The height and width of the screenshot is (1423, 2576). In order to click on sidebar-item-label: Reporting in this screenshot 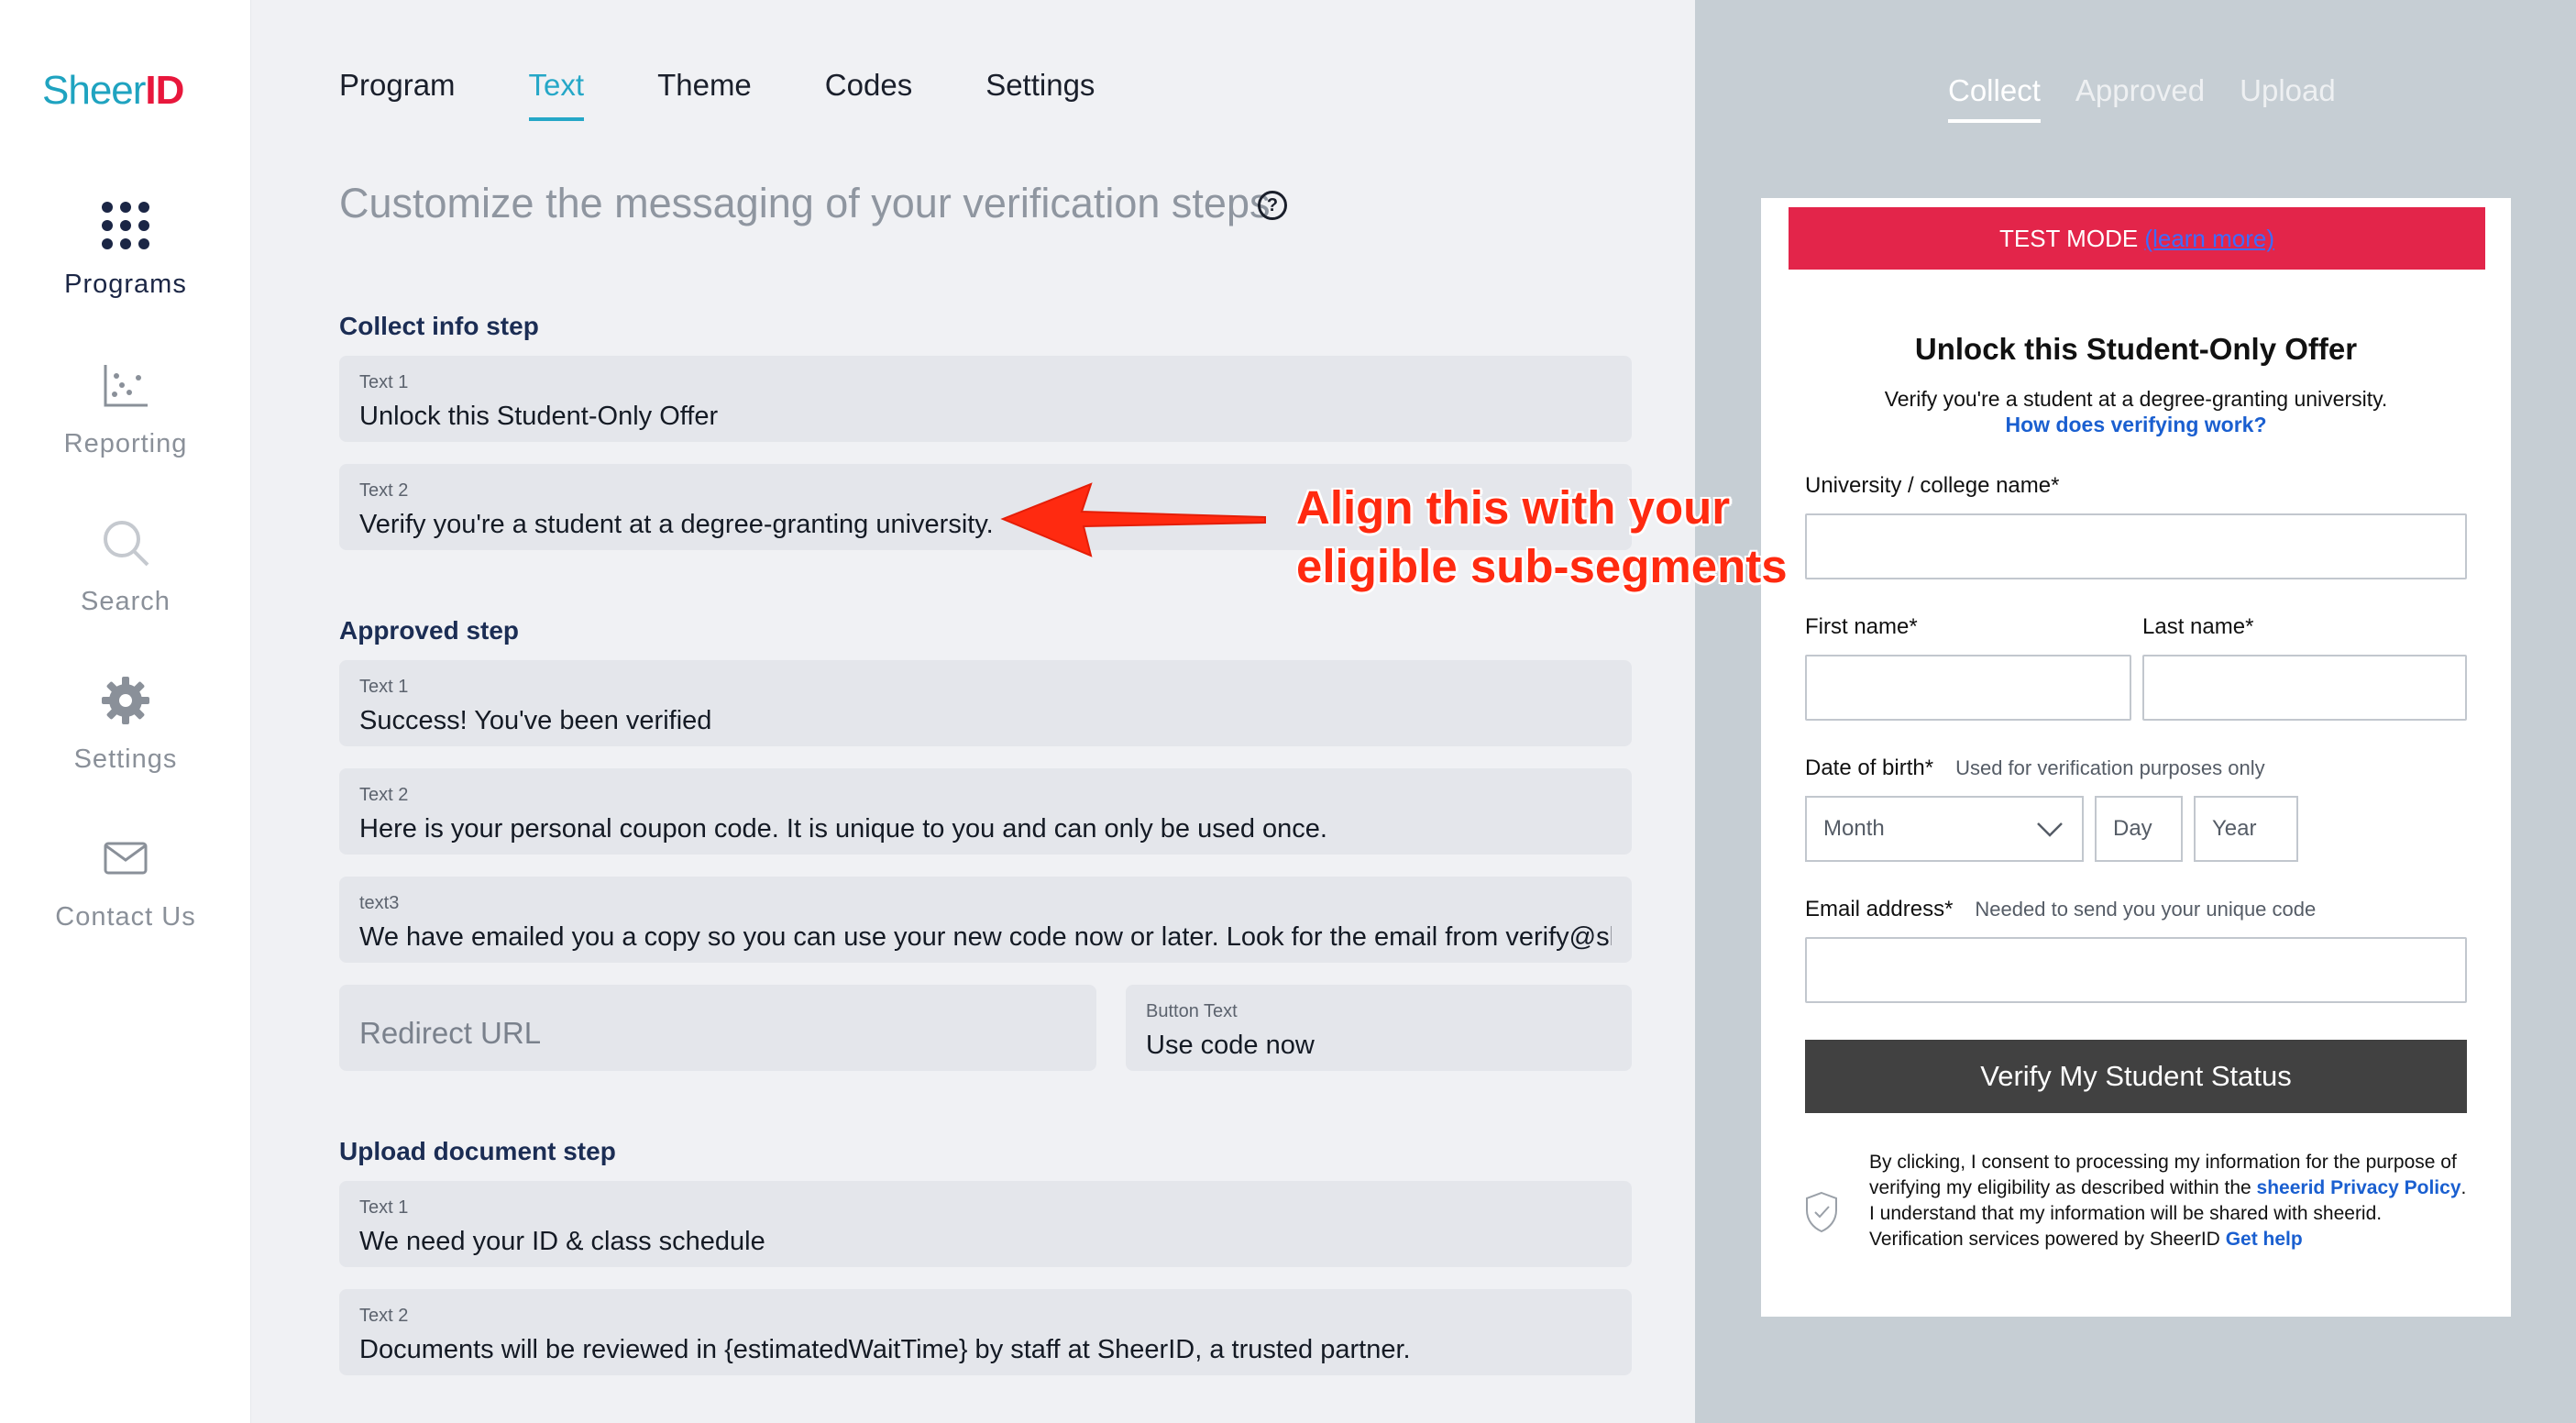, I will do `click(126, 443)`.